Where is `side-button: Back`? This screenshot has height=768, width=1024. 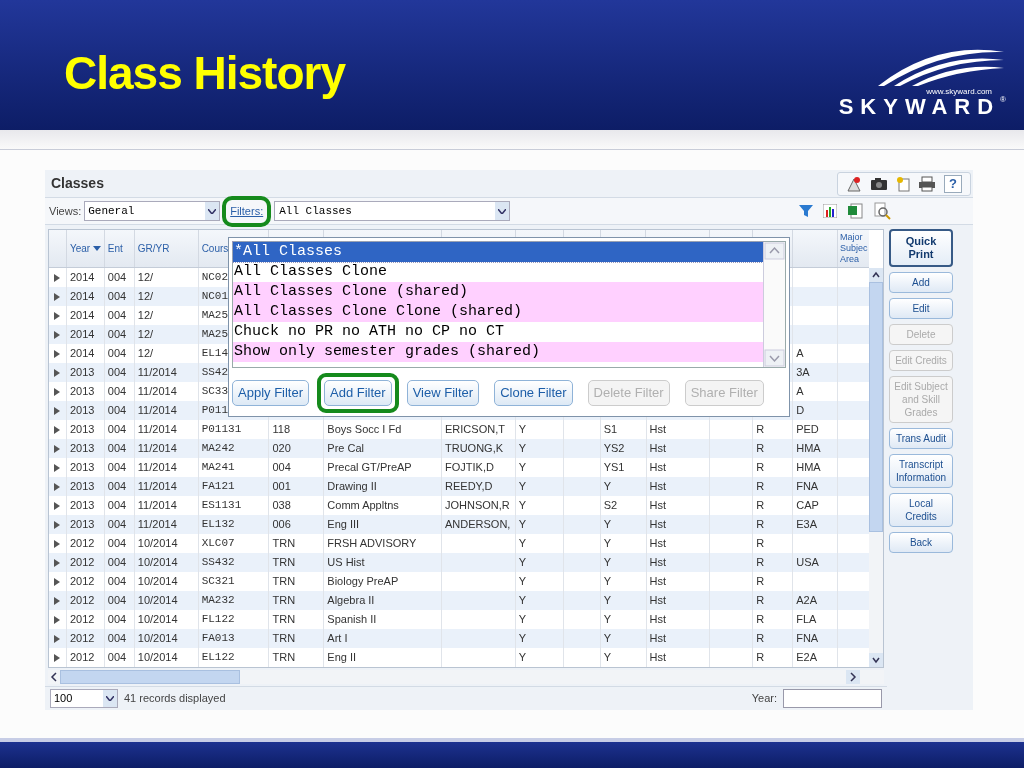 side-button: Back is located at coordinates (921, 543).